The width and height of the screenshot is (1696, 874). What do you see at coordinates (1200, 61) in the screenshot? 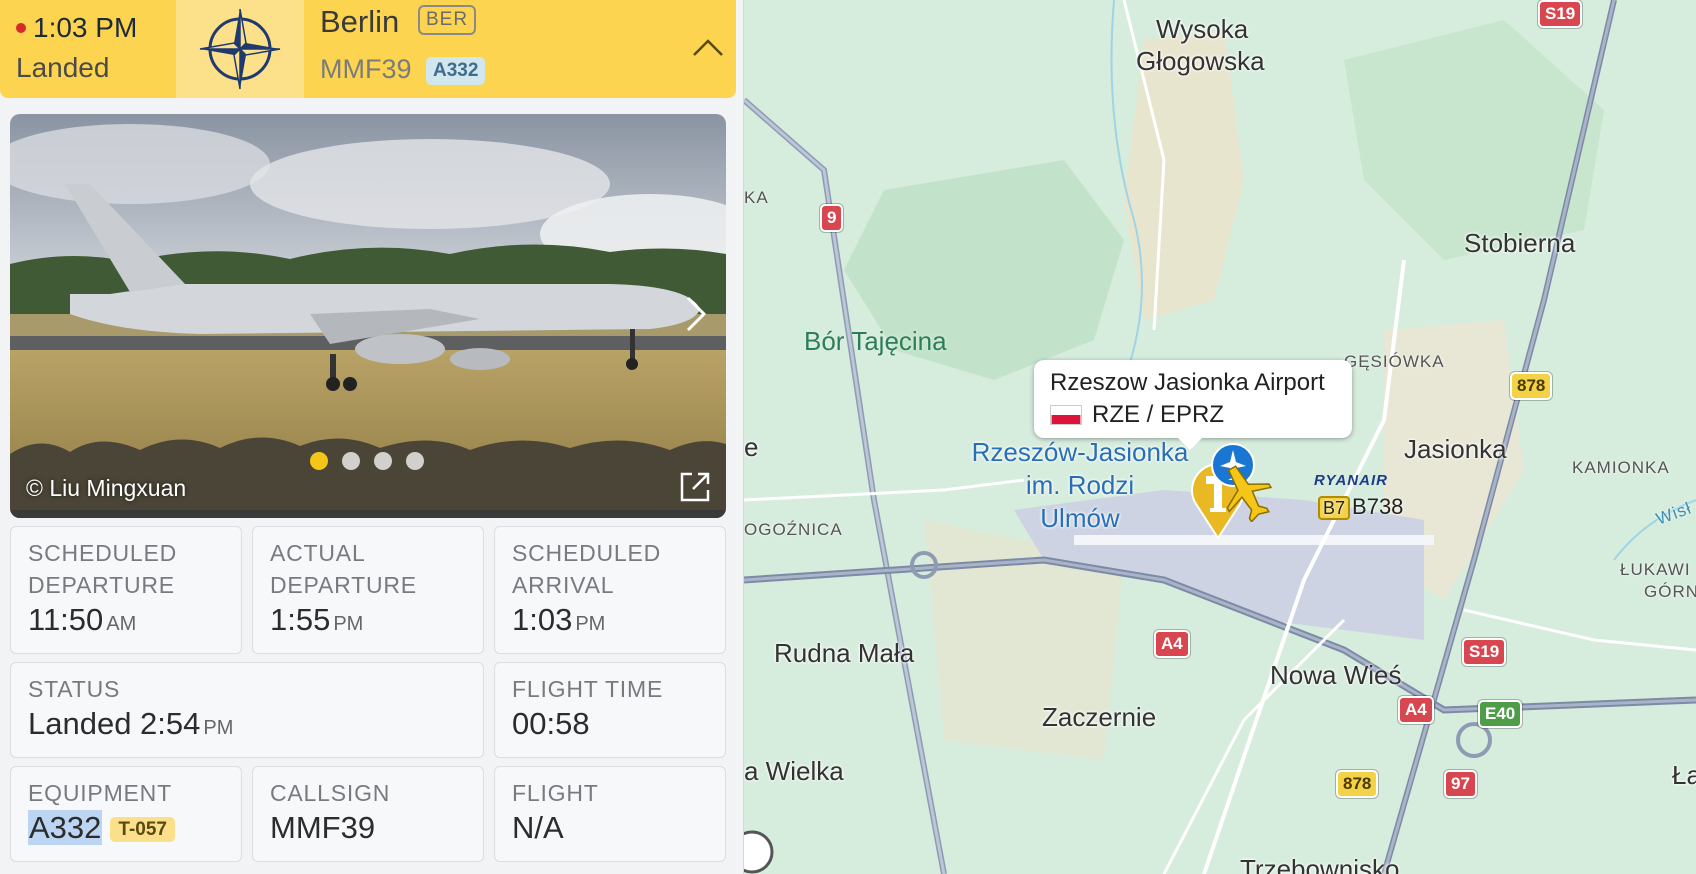
I see `town-label: Głogowska` at bounding box center [1200, 61].